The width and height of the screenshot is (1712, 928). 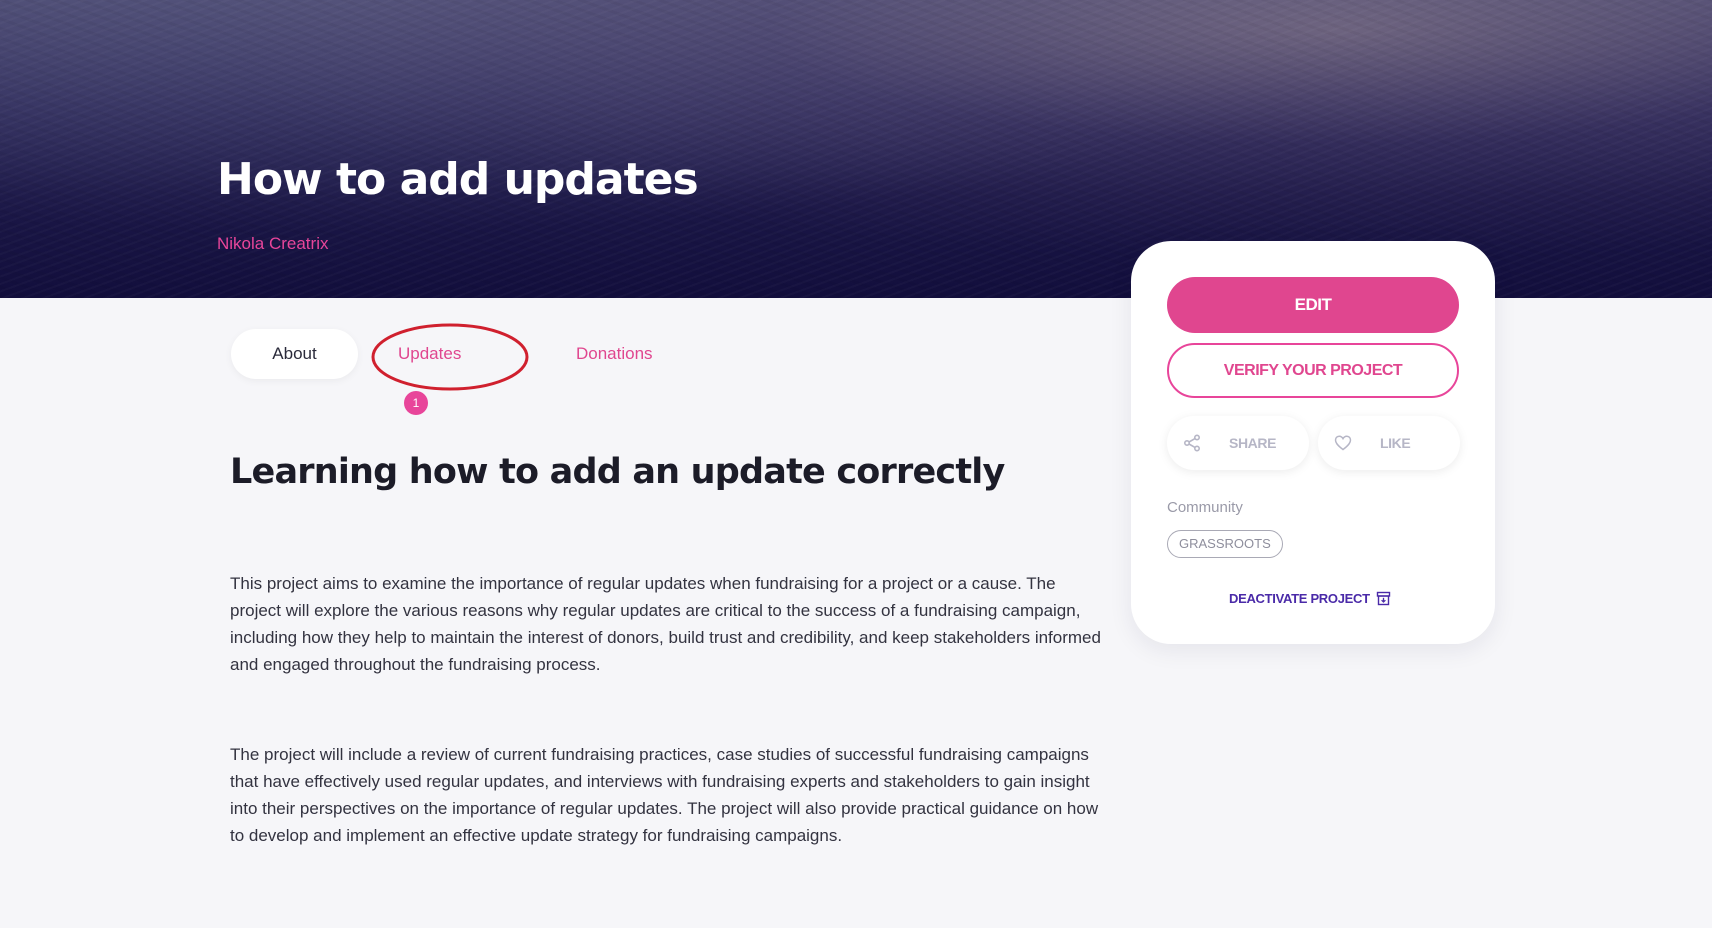 I want to click on like-button: LIKE, so click(x=1389, y=443).